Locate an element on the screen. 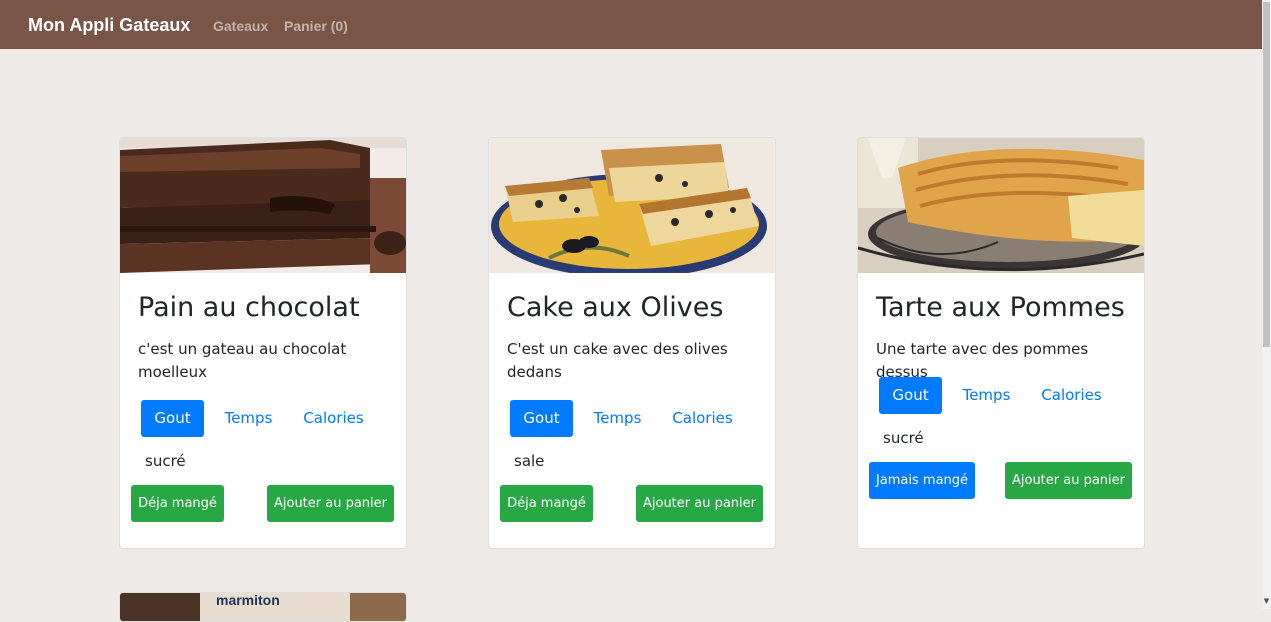 The width and height of the screenshot is (1271, 622). apple-tart-image is located at coordinates (1001, 205).